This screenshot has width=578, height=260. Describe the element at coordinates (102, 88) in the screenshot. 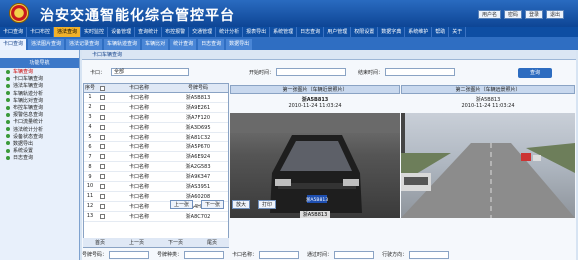

I see `select-all-checkbox` at that location.